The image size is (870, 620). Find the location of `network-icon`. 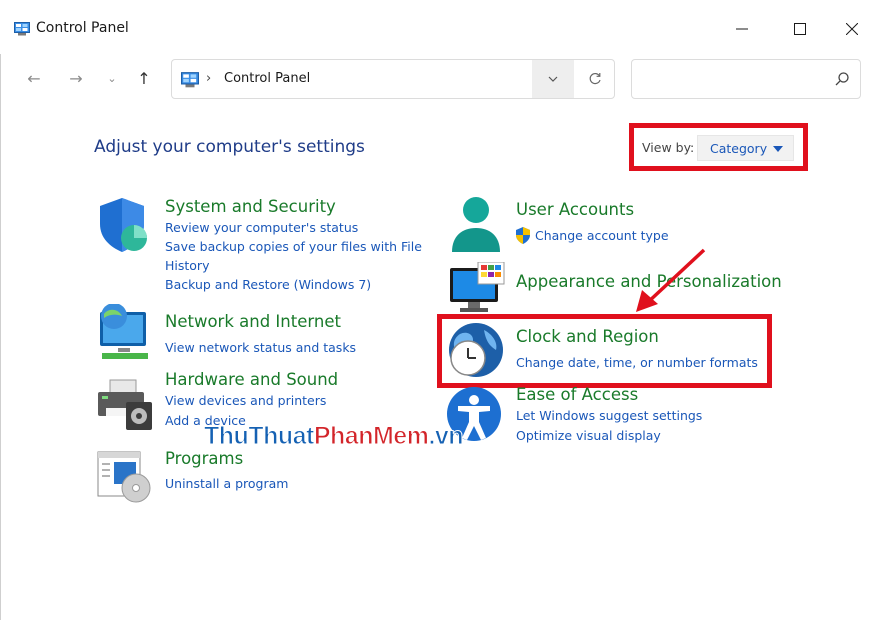

network-icon is located at coordinates (125, 333).